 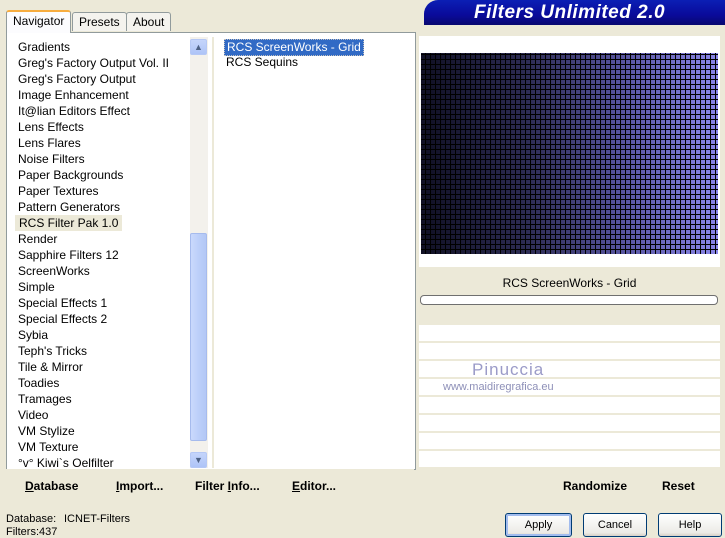 I want to click on help-button: Help, so click(x=690, y=525).